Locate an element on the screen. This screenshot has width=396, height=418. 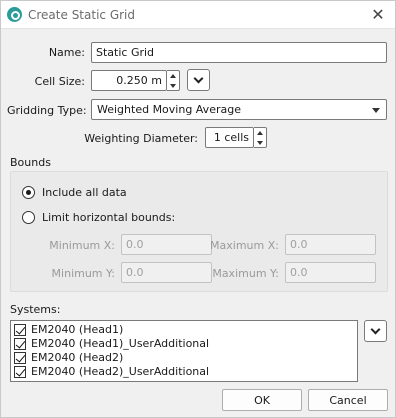
dropdown-arrow-icon is located at coordinates (376, 110).